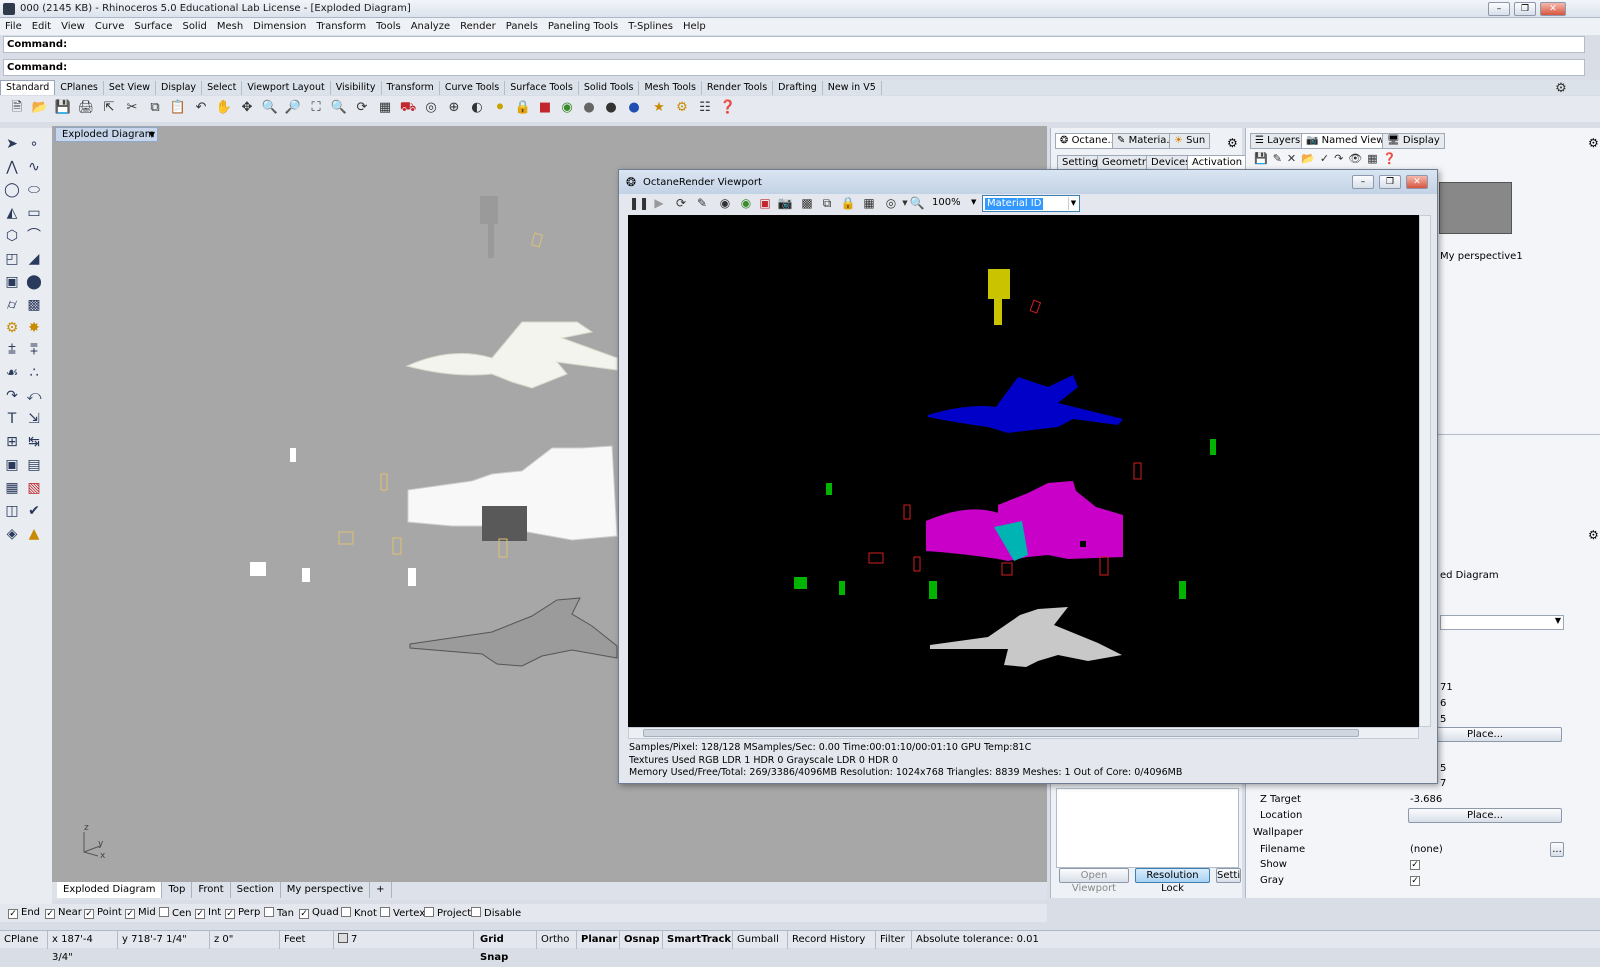 Image resolution: width=1600 pixels, height=967 pixels. I want to click on new-file-icon: 🗎, so click(17, 108).